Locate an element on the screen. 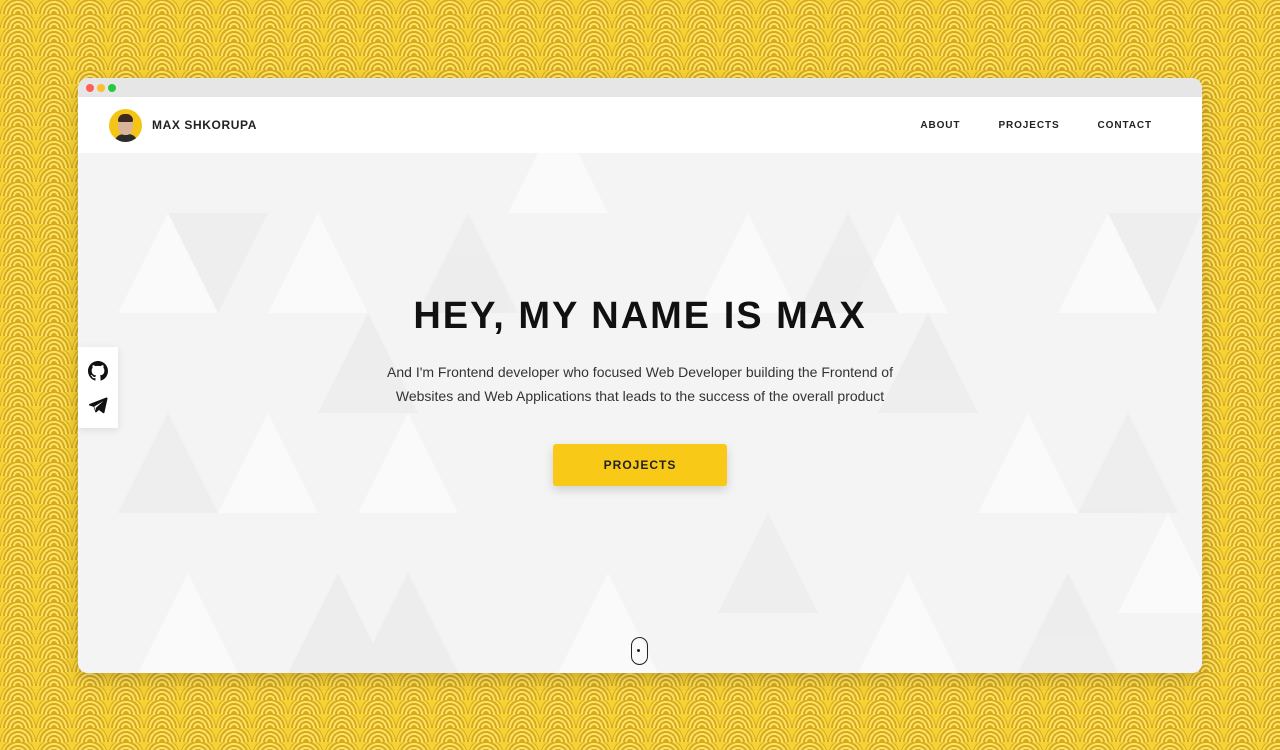  main-nav: ABOUT PROJECTS CONTACT is located at coordinates (1036, 125).